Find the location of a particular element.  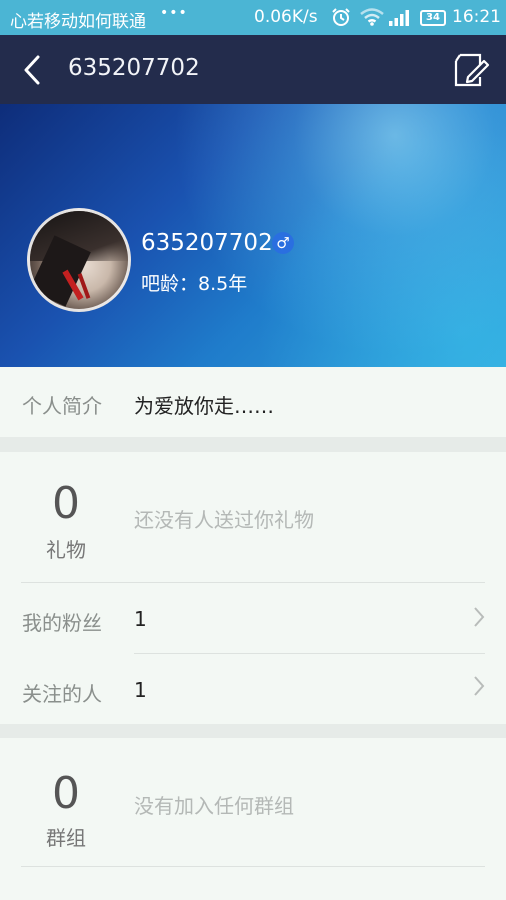

battery-icon: 34 is located at coordinates (433, 18).